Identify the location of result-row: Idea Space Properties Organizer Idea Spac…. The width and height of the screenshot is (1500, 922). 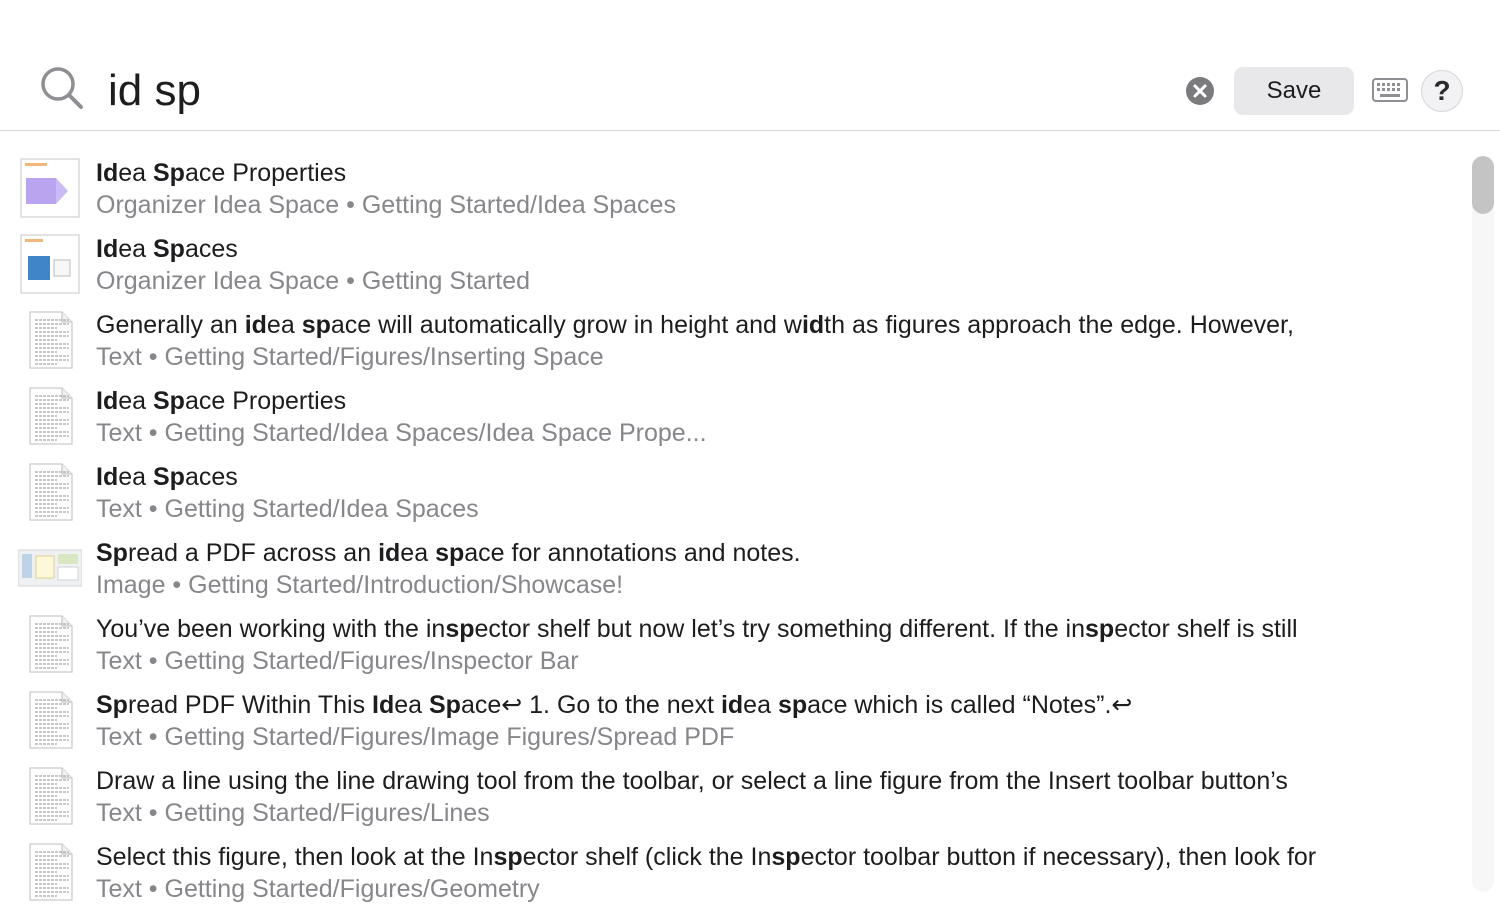
(733, 188).